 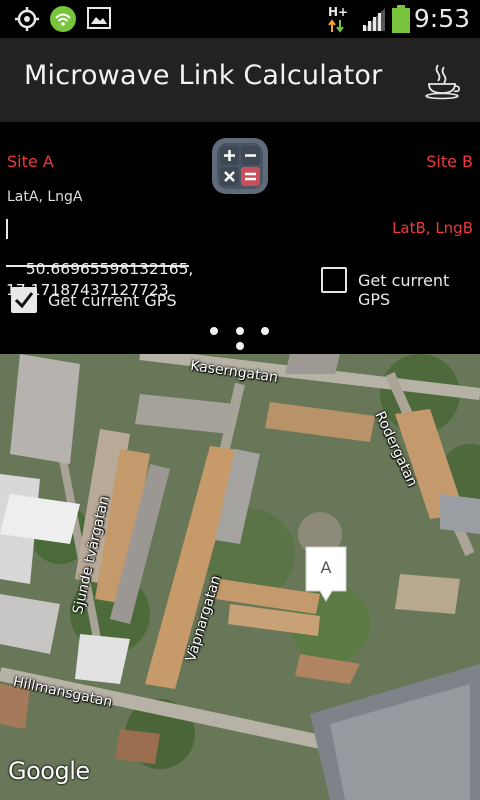 What do you see at coordinates (338, 12) in the screenshot?
I see `network-type-text: H+` at bounding box center [338, 12].